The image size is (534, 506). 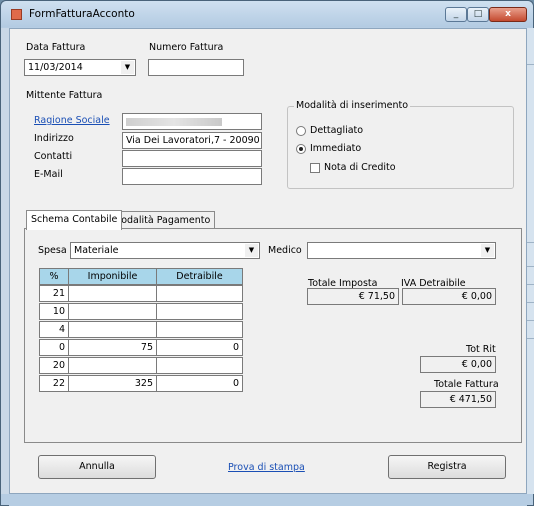 I want to click on contatti-field, so click(x=192, y=158).